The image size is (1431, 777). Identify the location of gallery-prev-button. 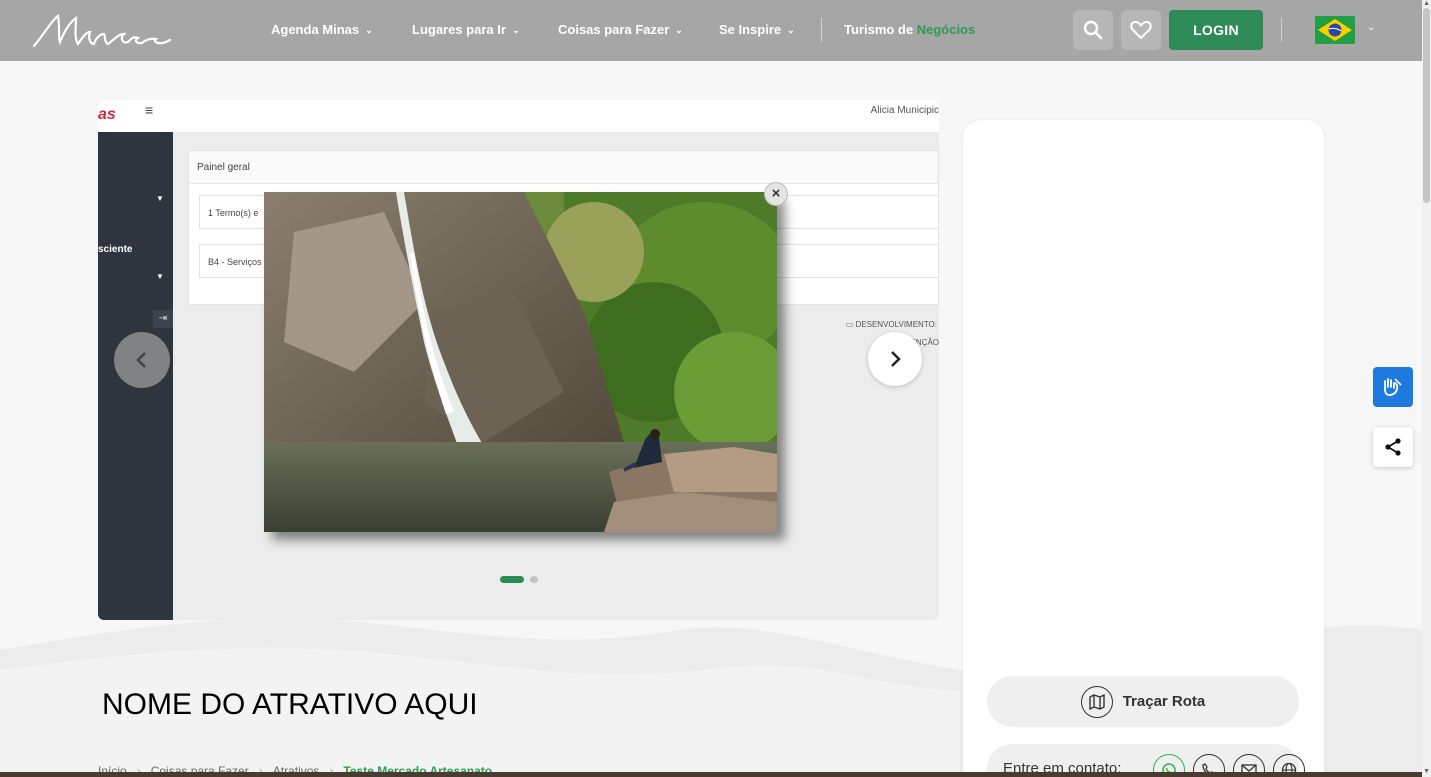
(142, 360).